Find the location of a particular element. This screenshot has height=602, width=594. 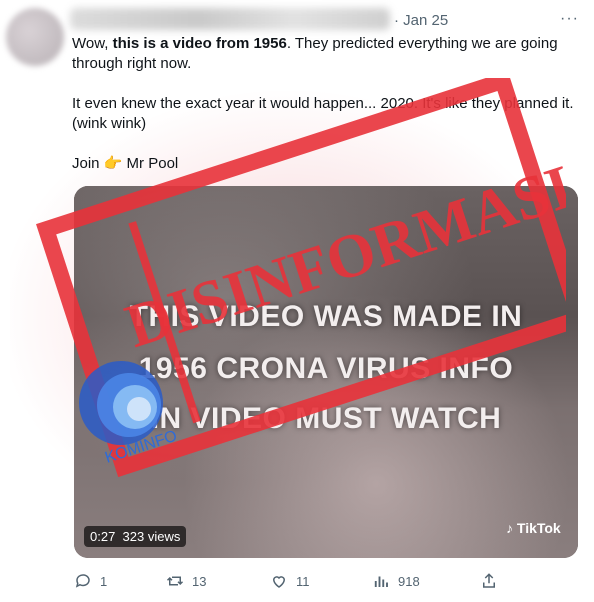

share-icon is located at coordinates (489, 580).